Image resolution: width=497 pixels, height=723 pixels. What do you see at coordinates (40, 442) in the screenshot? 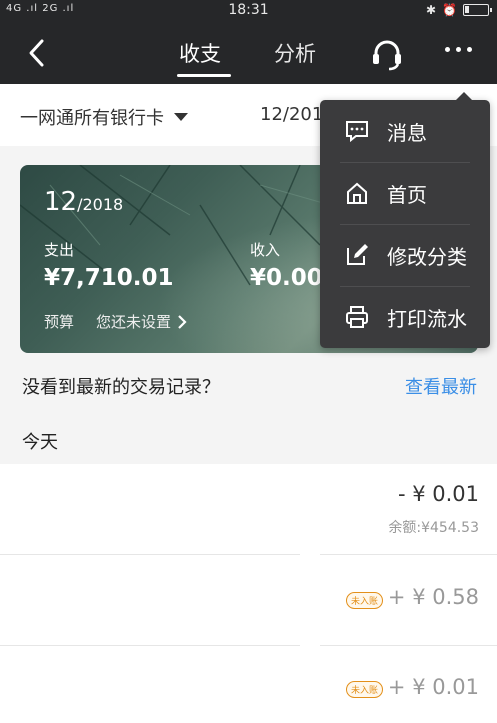
I see `section-header-today: 今天` at bounding box center [40, 442].